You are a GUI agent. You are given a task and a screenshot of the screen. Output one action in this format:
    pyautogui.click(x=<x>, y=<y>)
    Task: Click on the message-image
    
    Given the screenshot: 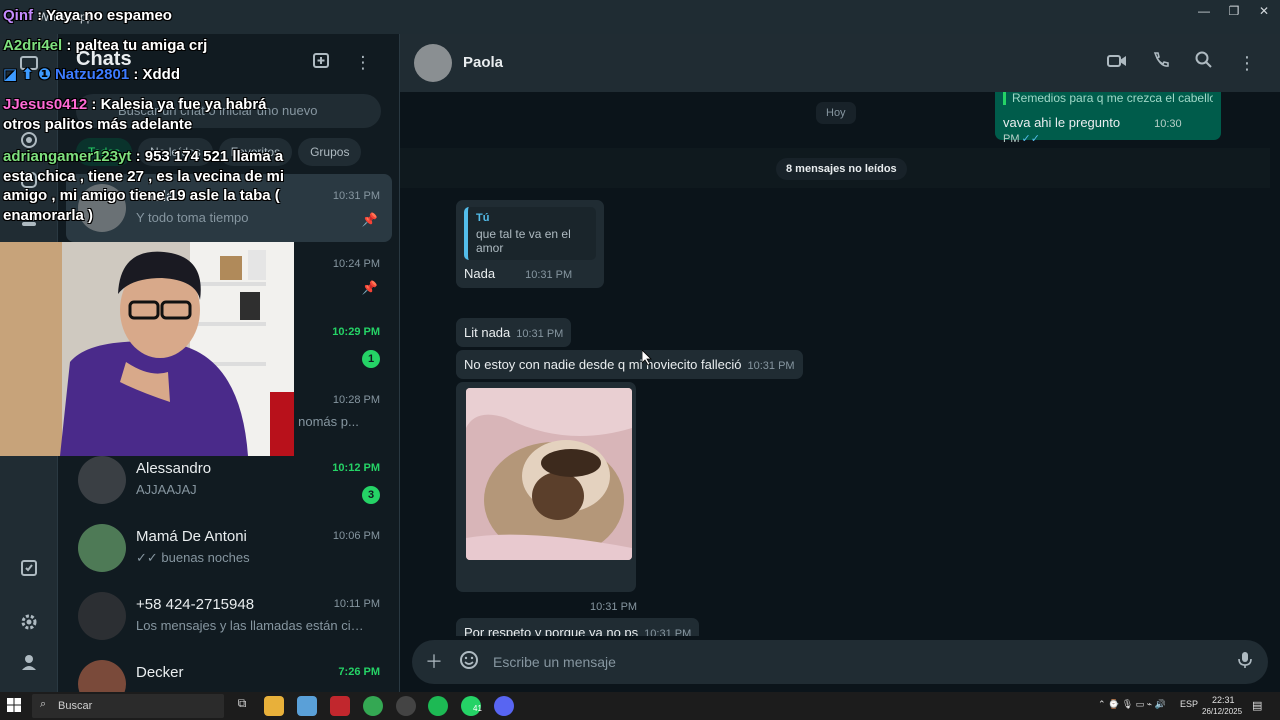 What is the action you would take?
    pyautogui.click(x=549, y=474)
    